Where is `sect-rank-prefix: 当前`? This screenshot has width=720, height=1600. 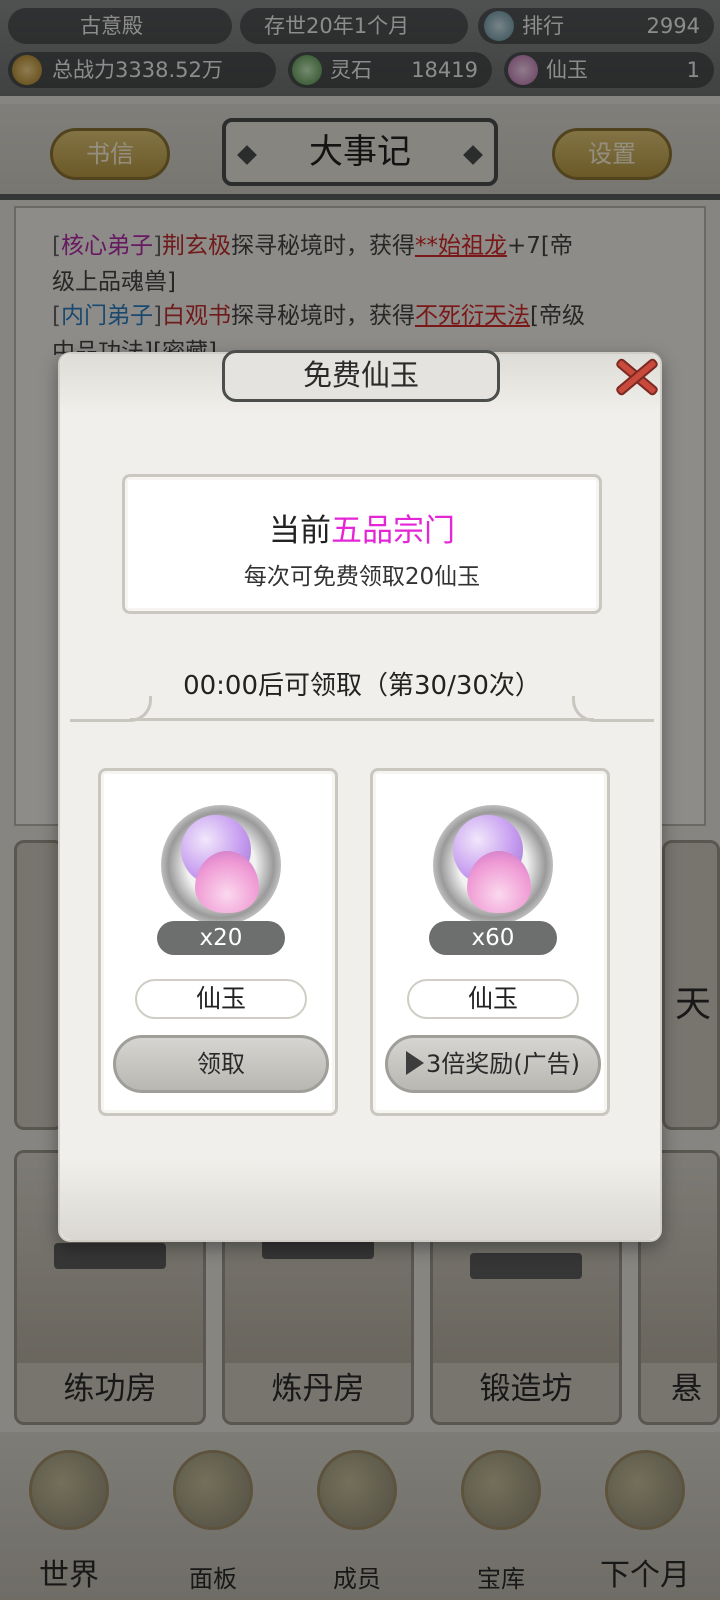 sect-rank-prefix: 当前 is located at coordinates (300, 531).